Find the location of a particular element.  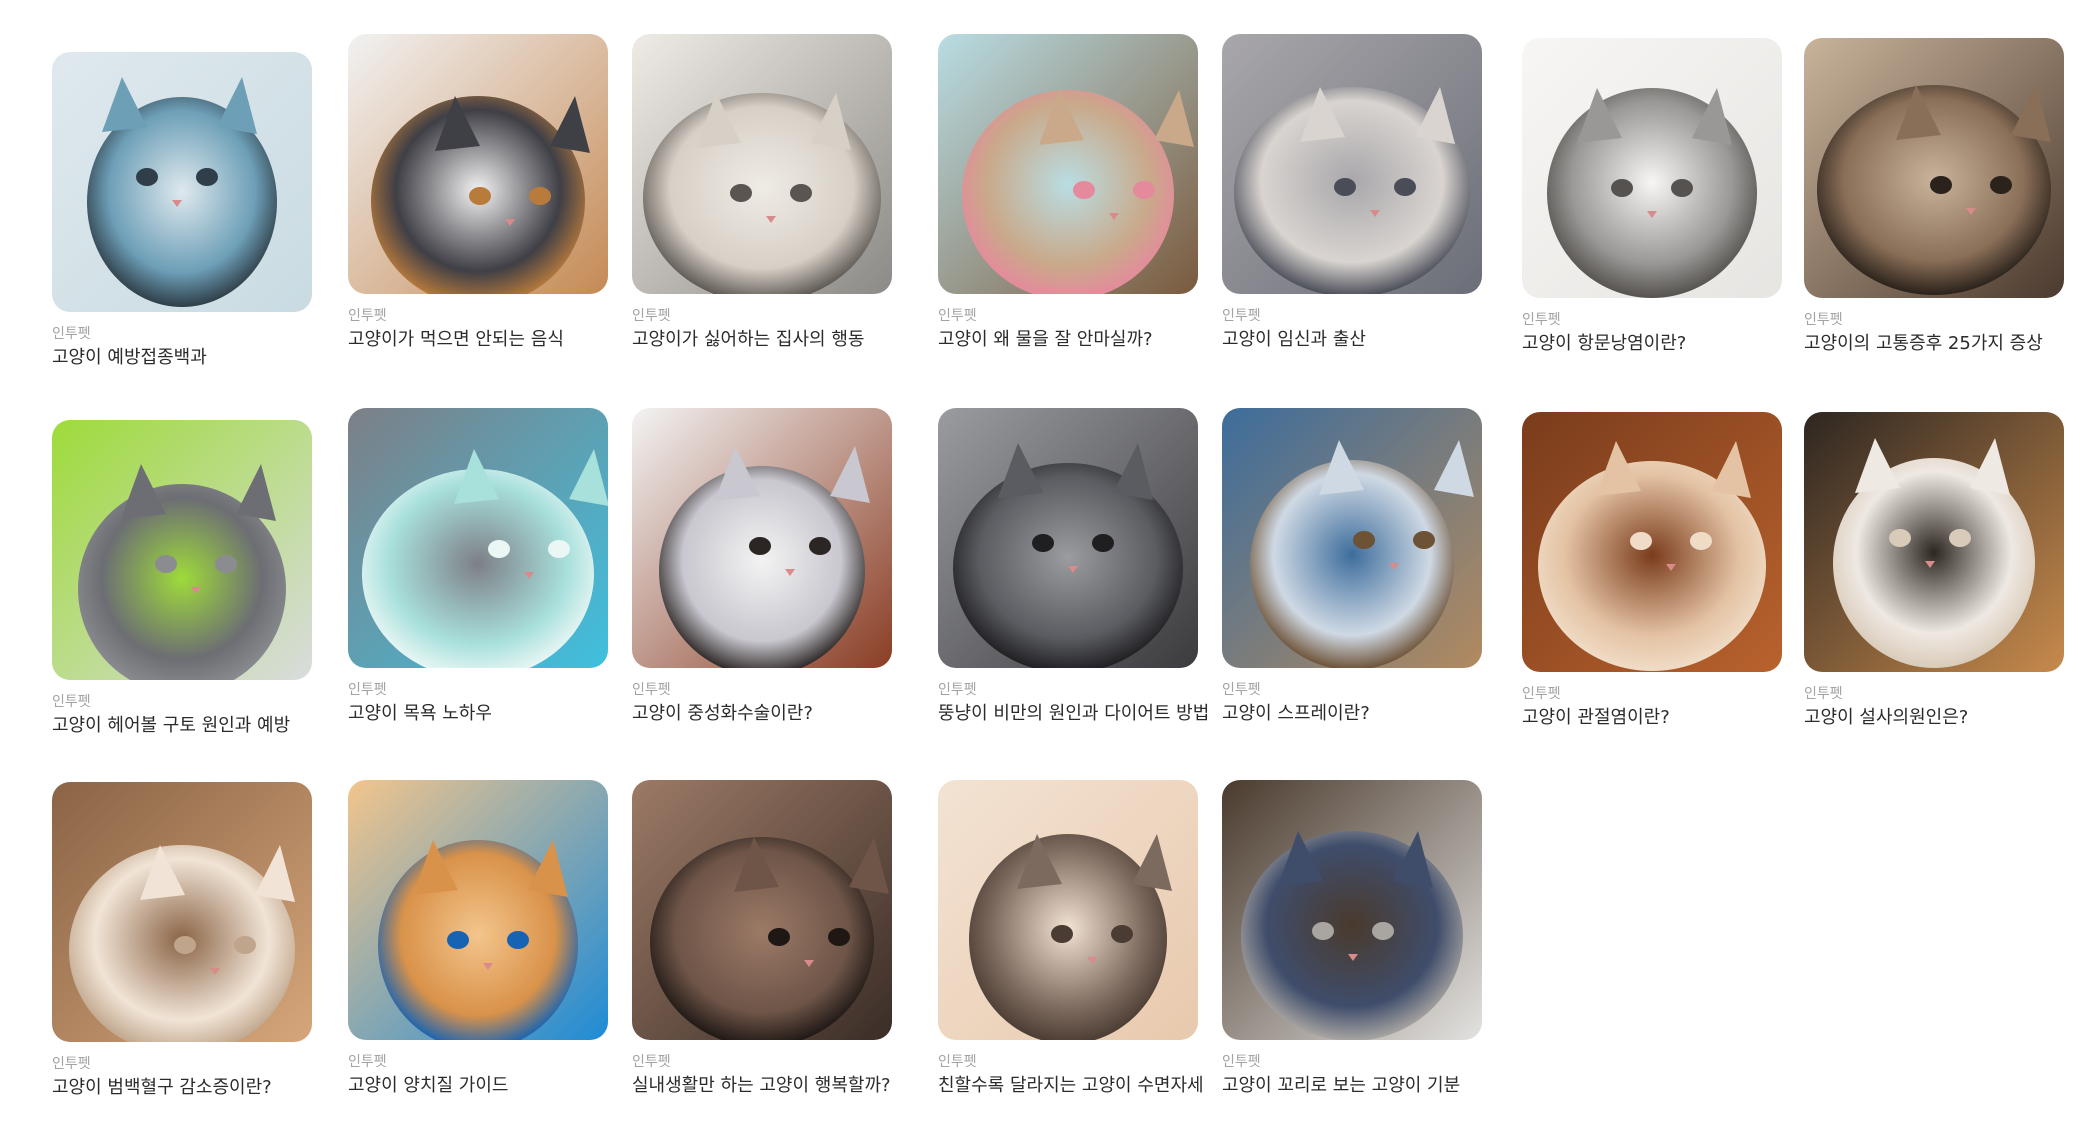

article-title: 고양이 스프레이란? is located at coordinates (1352, 714).